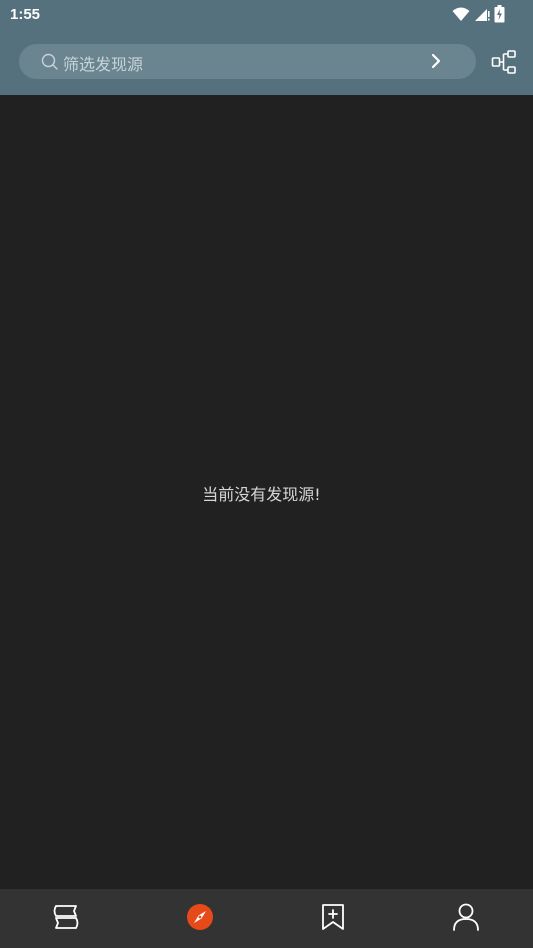 The width and height of the screenshot is (533, 948). What do you see at coordinates (504, 62) in the screenshot?
I see `group-tree-icon` at bounding box center [504, 62].